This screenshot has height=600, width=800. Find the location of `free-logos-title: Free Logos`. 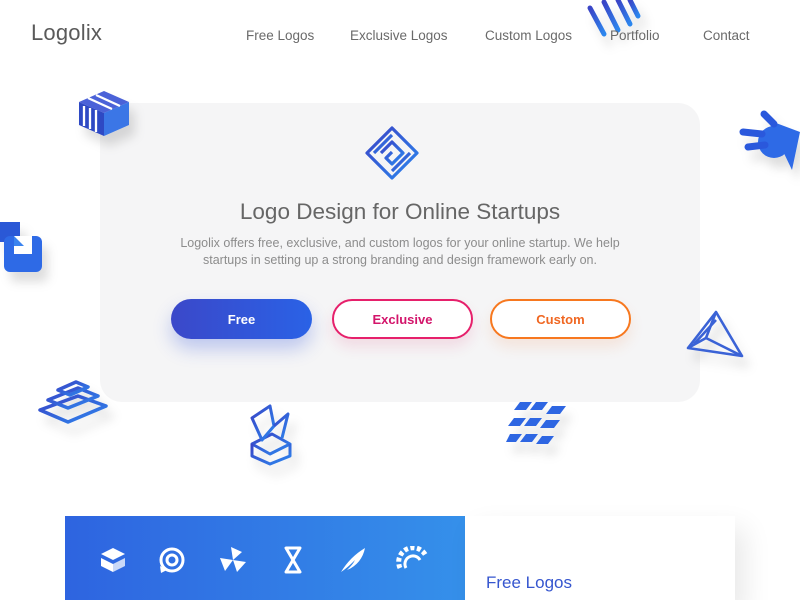

free-logos-title: Free Logos is located at coordinates (529, 583).